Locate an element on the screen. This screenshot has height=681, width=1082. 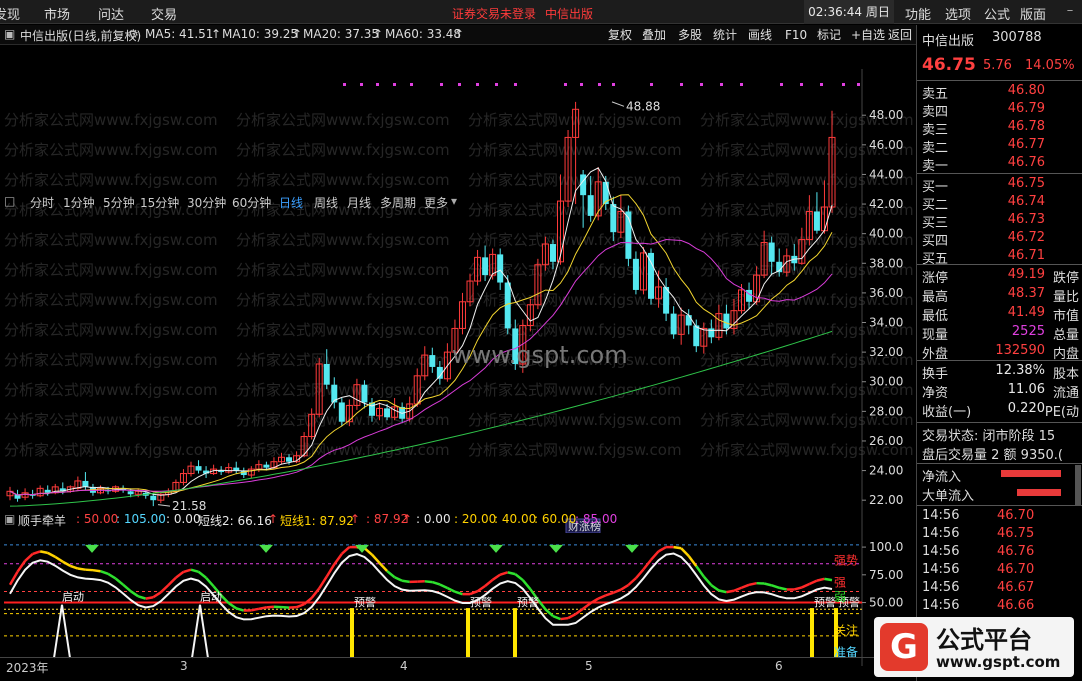
ma10-label: MA10: 39.25 is located at coordinates (260, 34).